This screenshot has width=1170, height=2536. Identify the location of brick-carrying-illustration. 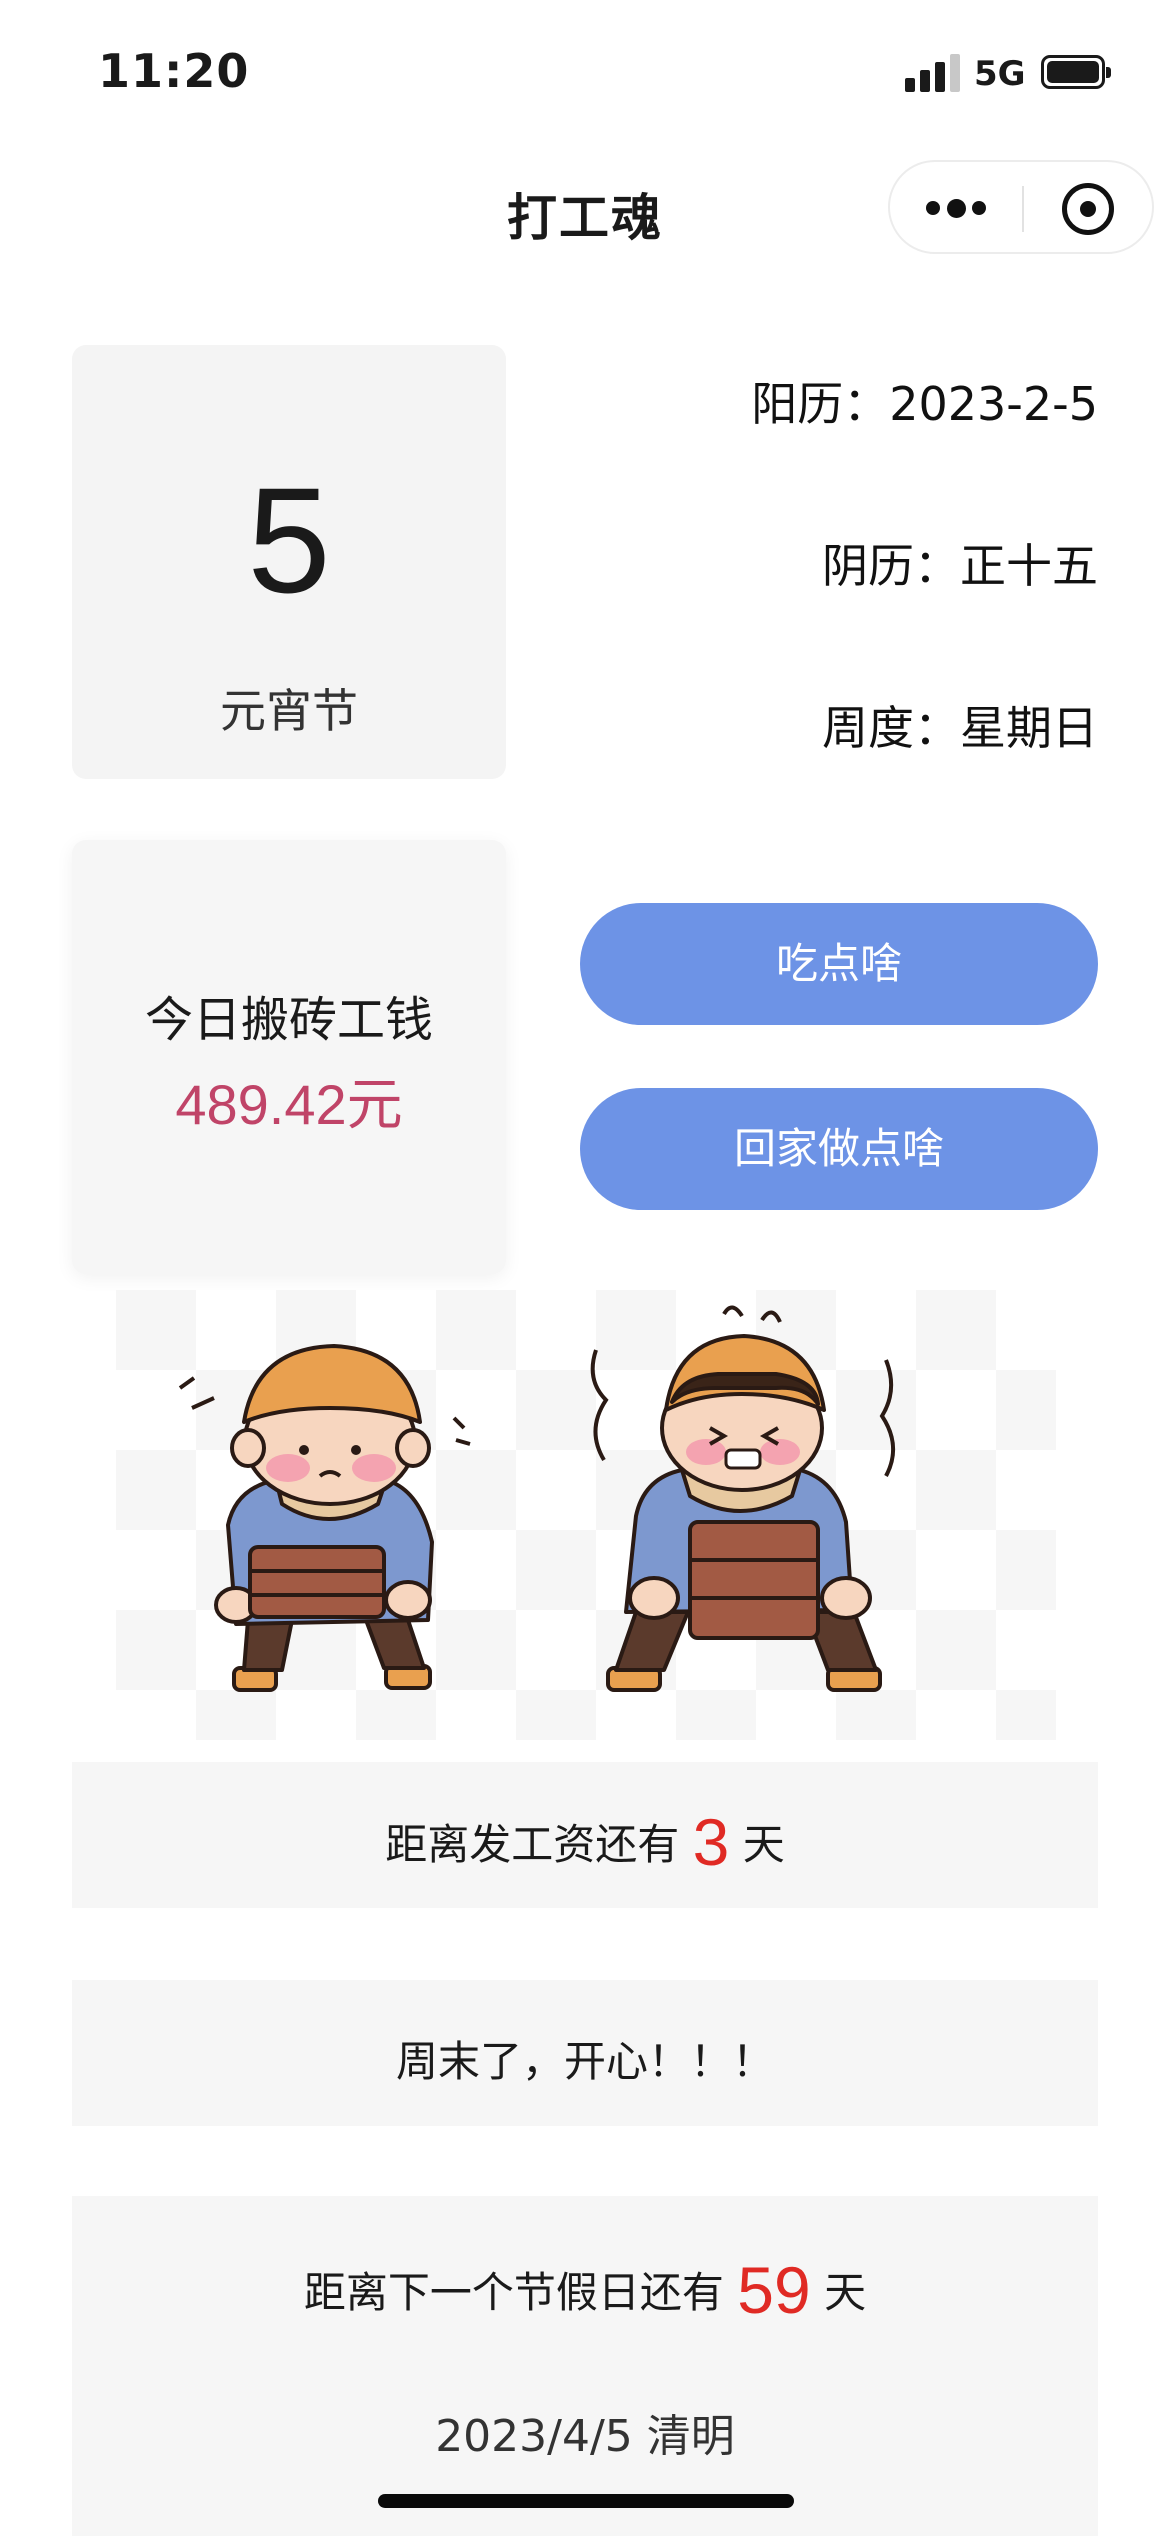
(586, 1515).